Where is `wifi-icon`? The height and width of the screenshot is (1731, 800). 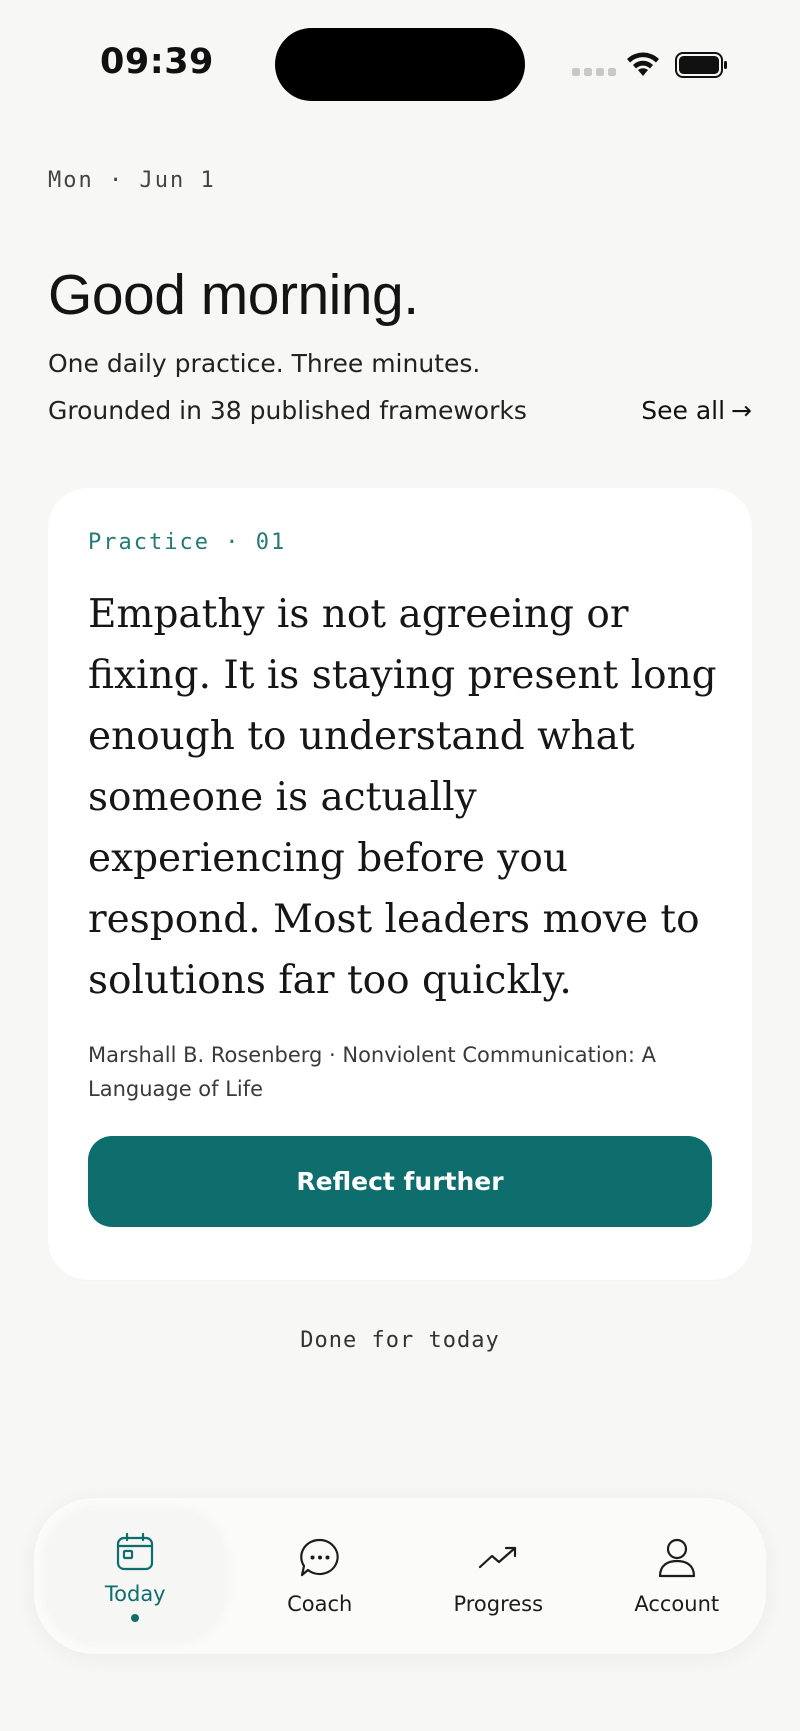 wifi-icon is located at coordinates (643, 66).